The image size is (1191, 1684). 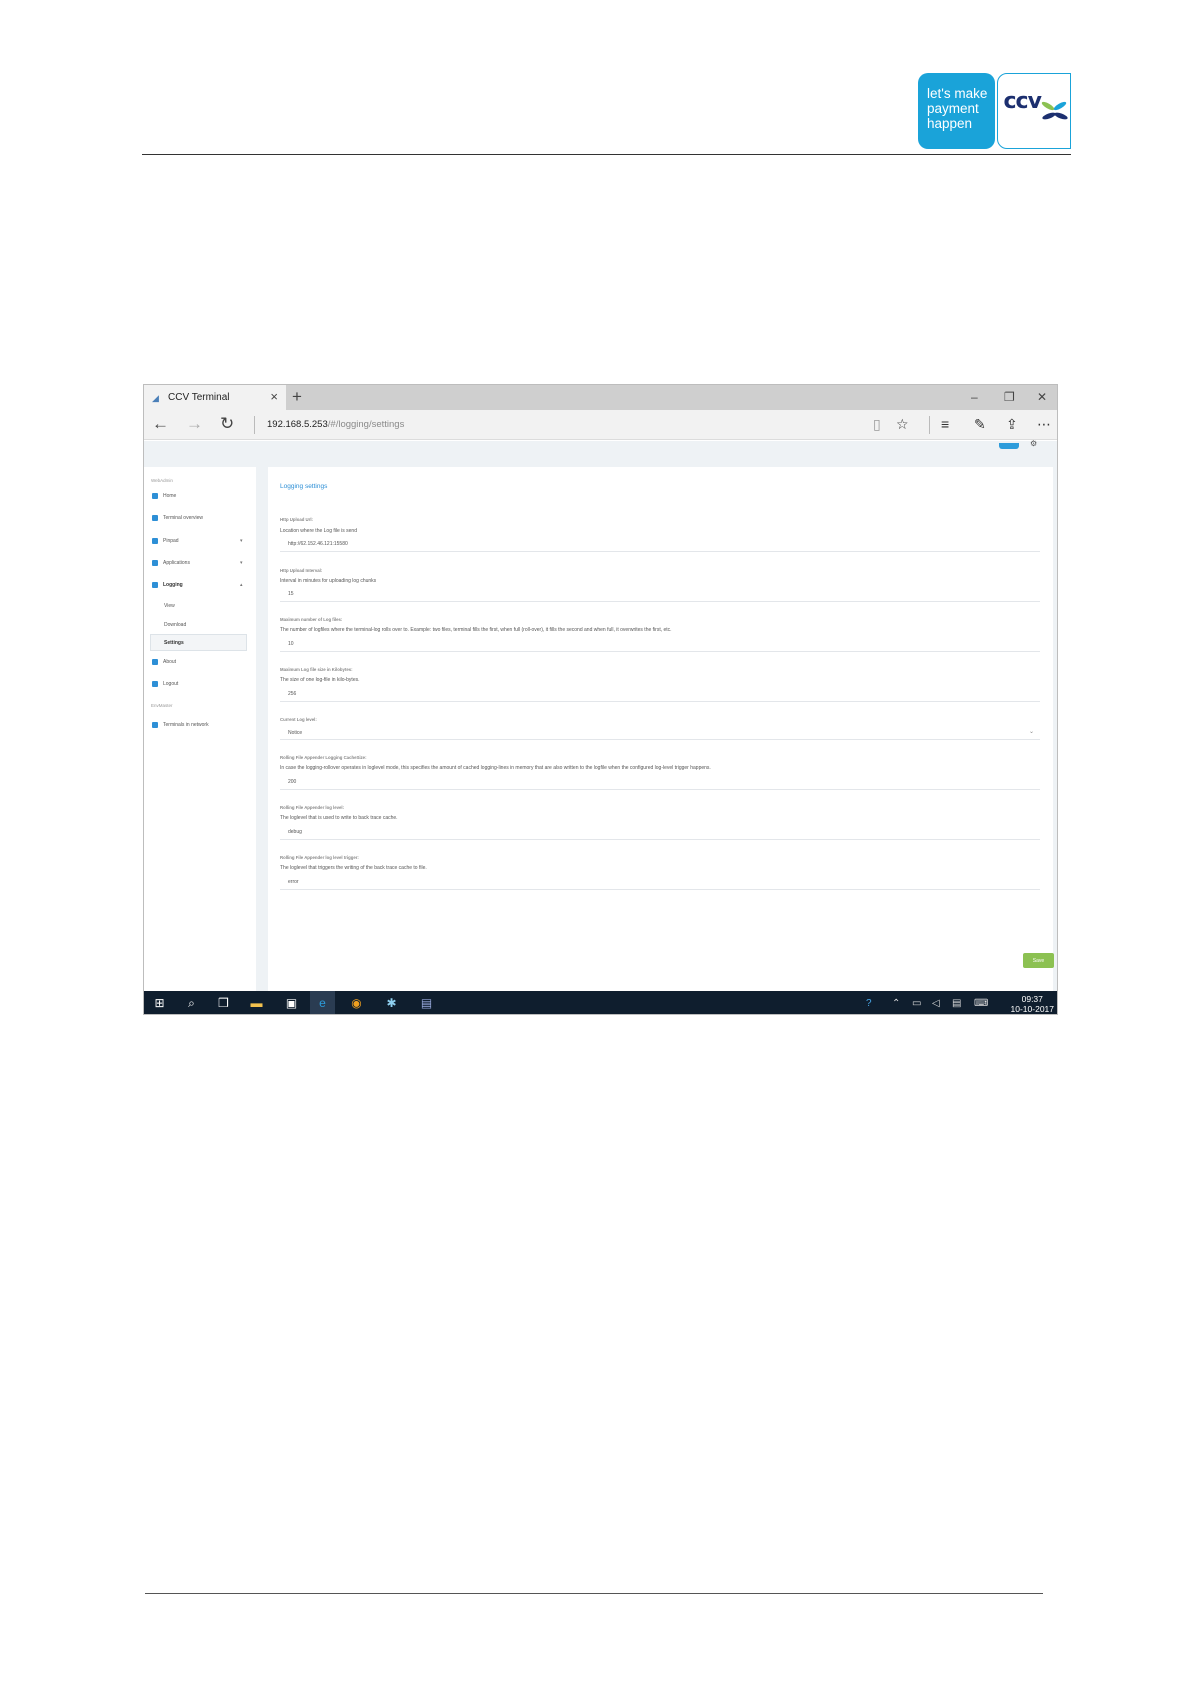 What do you see at coordinates (1012, 424) in the screenshot?
I see `share-icon: ⇪` at bounding box center [1012, 424].